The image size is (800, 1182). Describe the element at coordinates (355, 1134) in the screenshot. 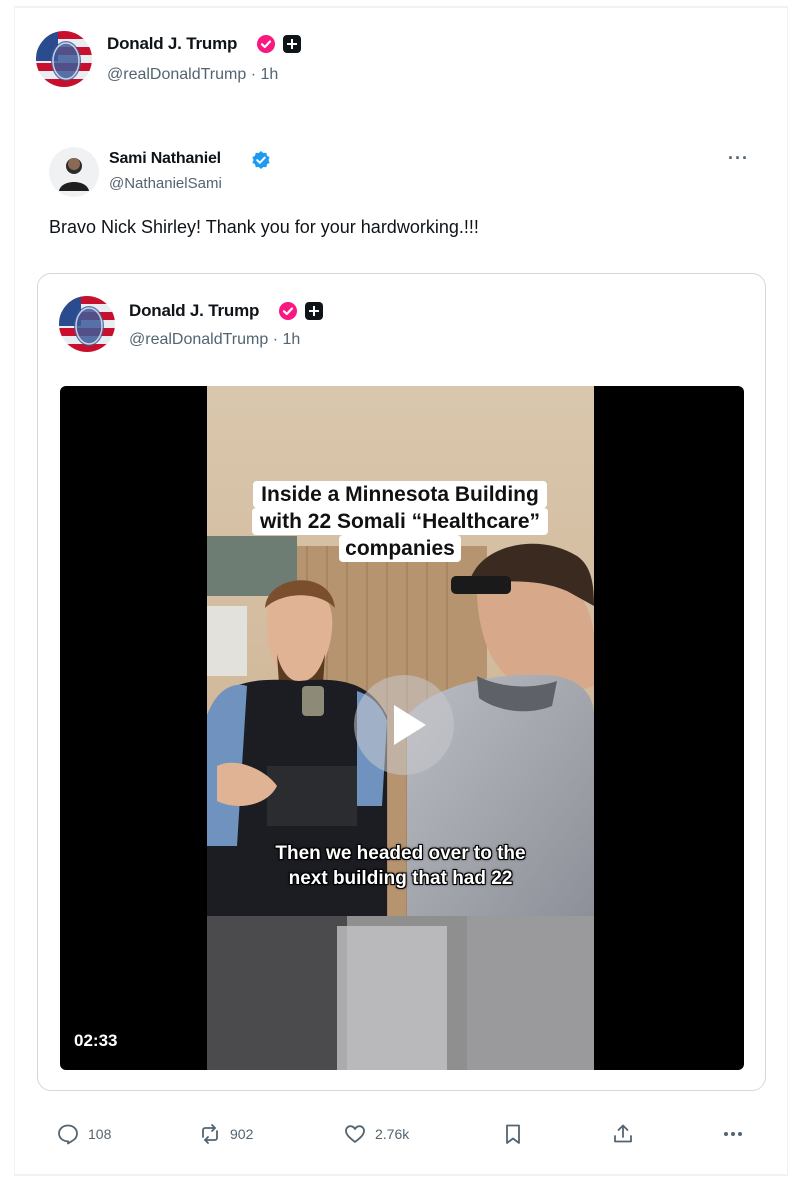

I see `like-icon` at that location.